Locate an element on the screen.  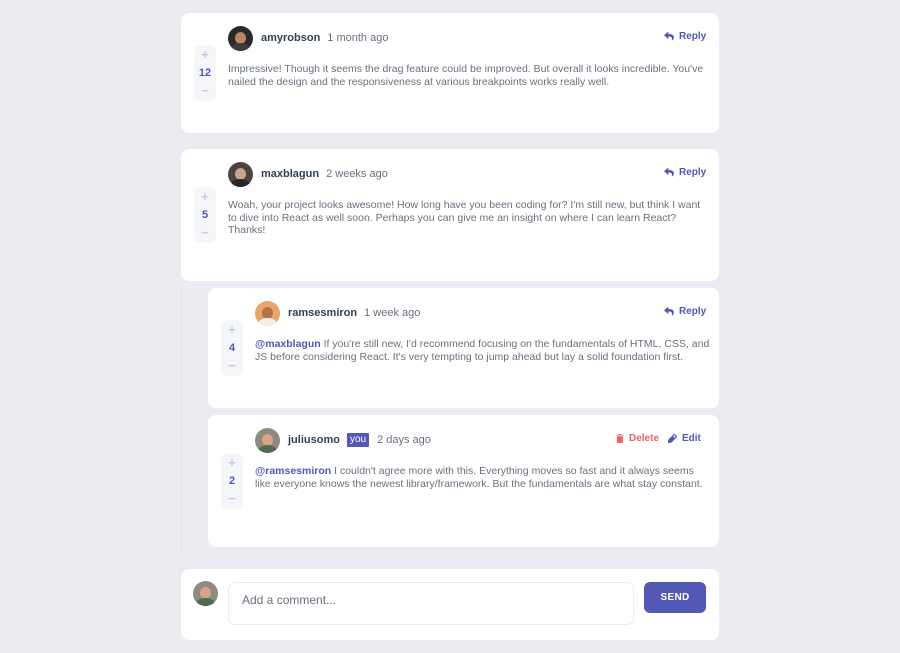
vote-control: + 2 − is located at coordinates (232, 481).